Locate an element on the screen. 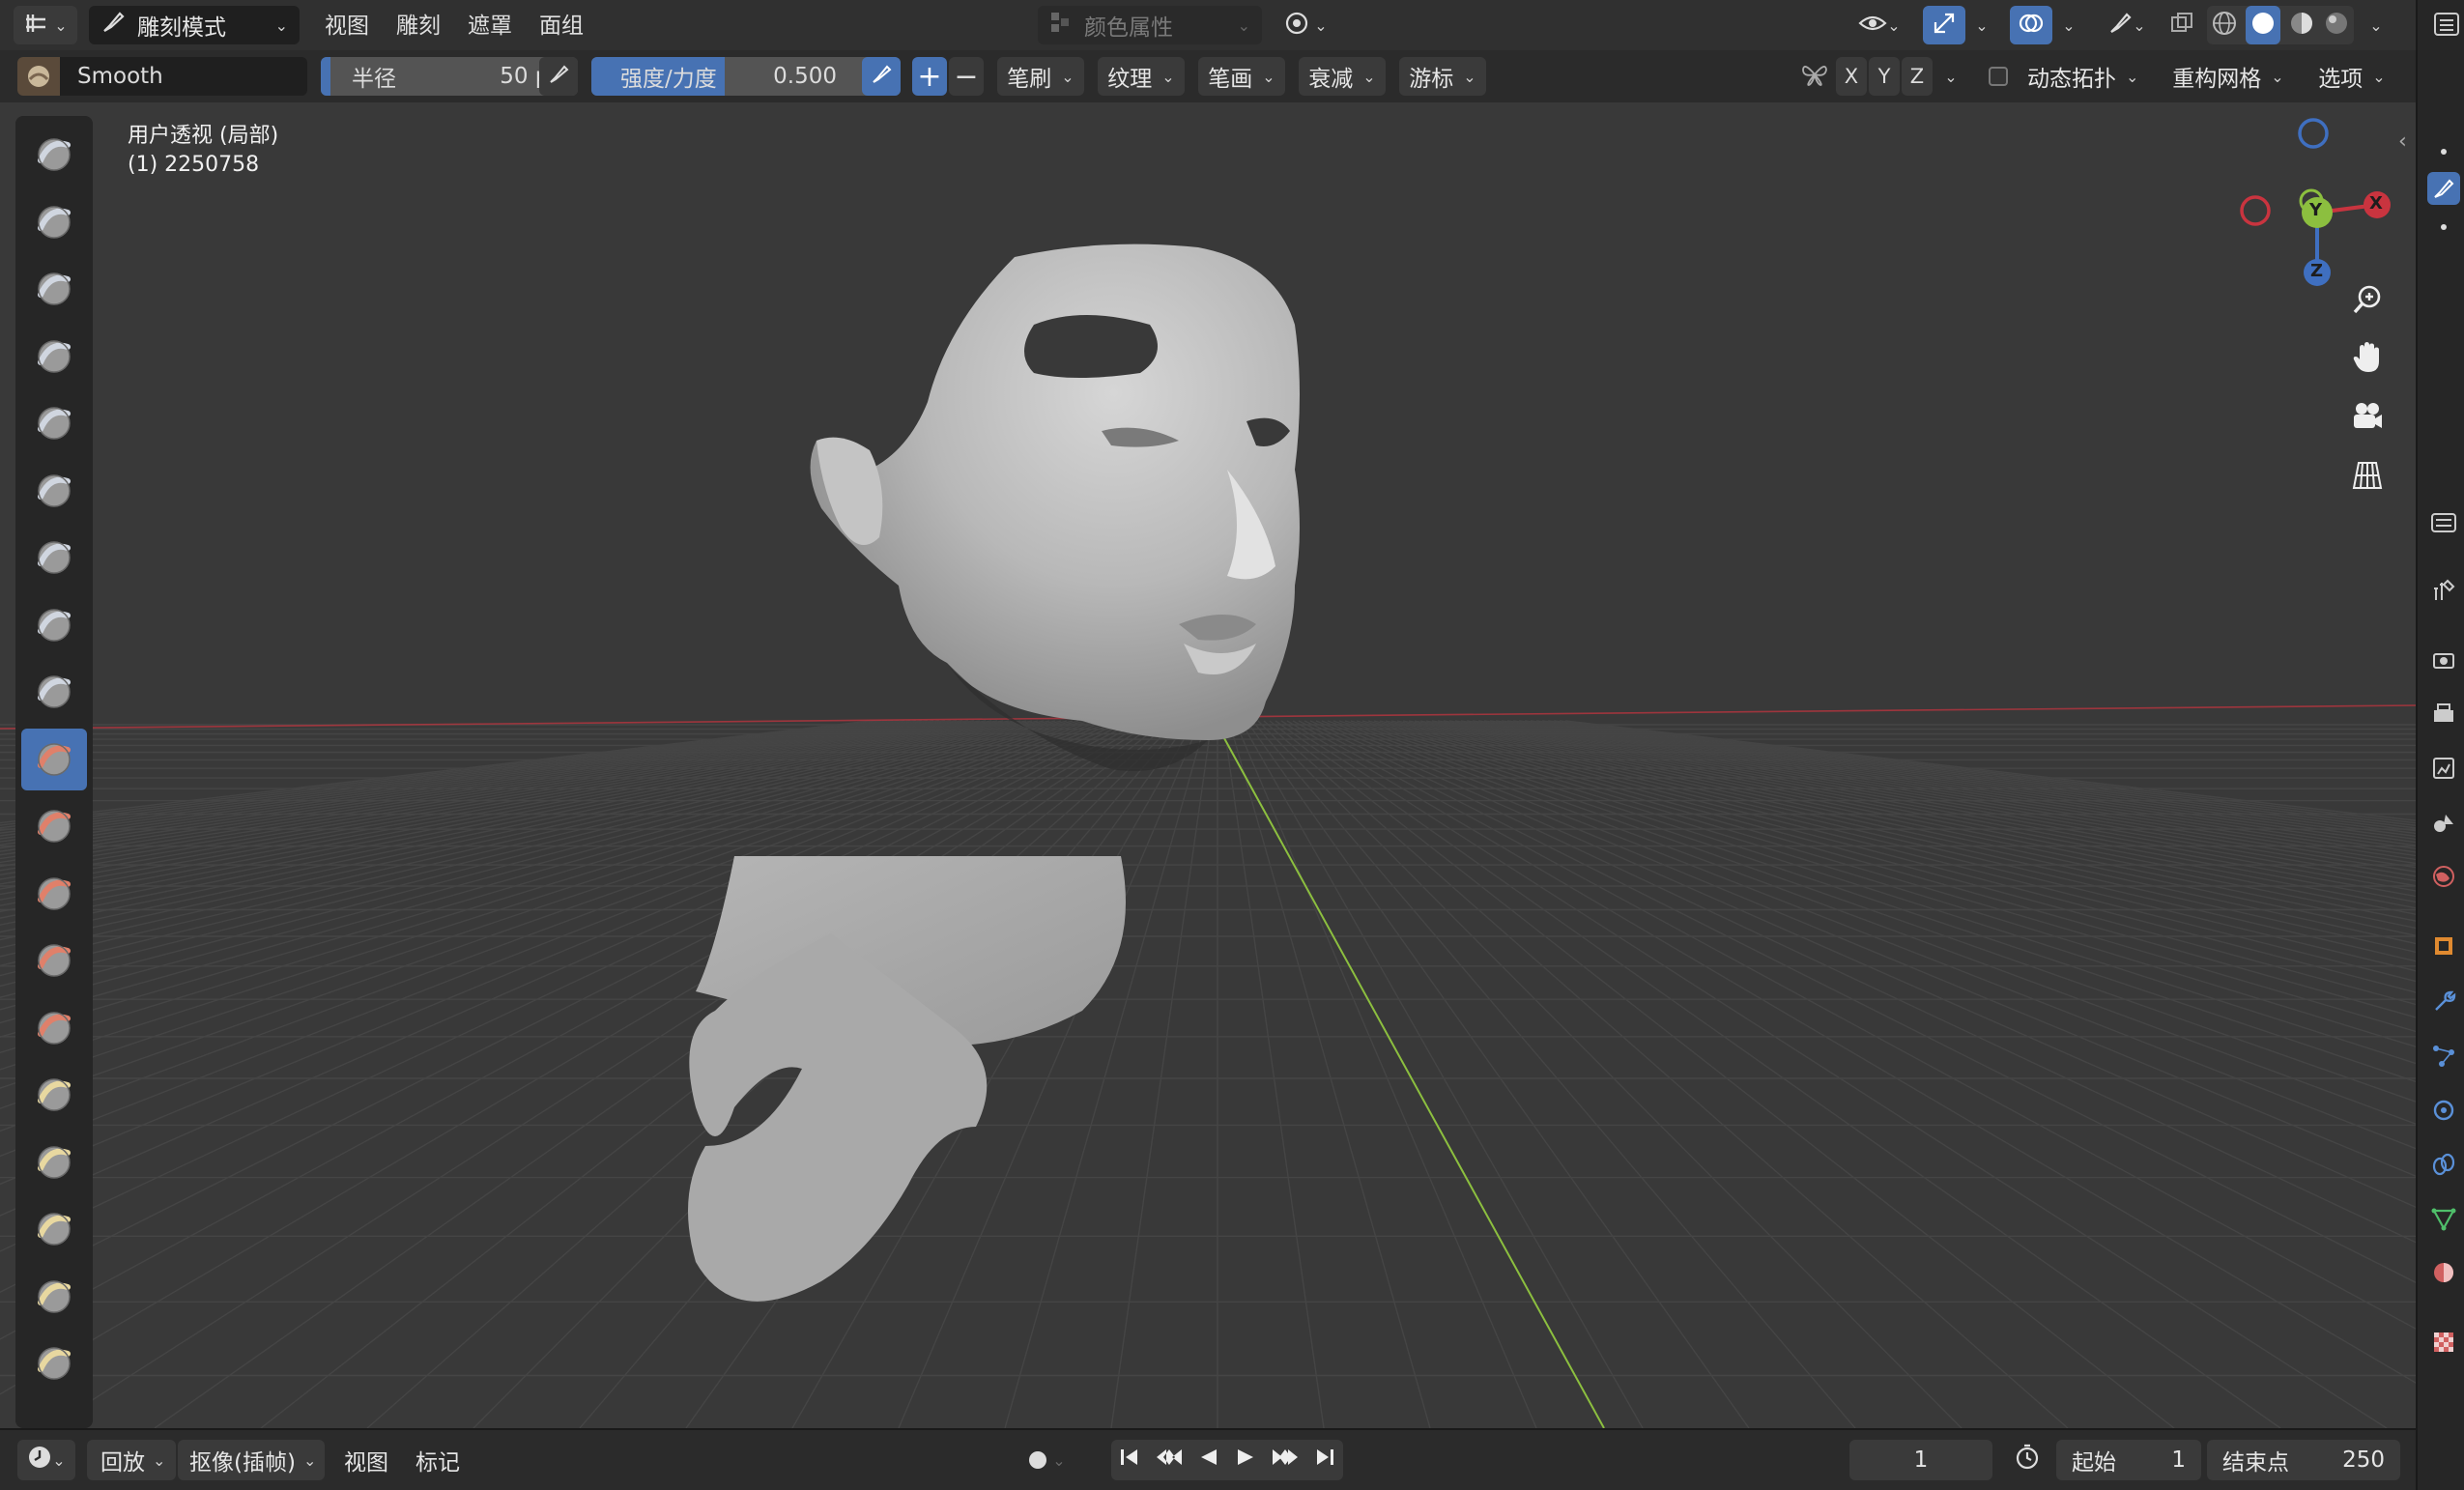 The width and height of the screenshot is (2464, 1490). brush-selector: Smooth is located at coordinates (162, 76).